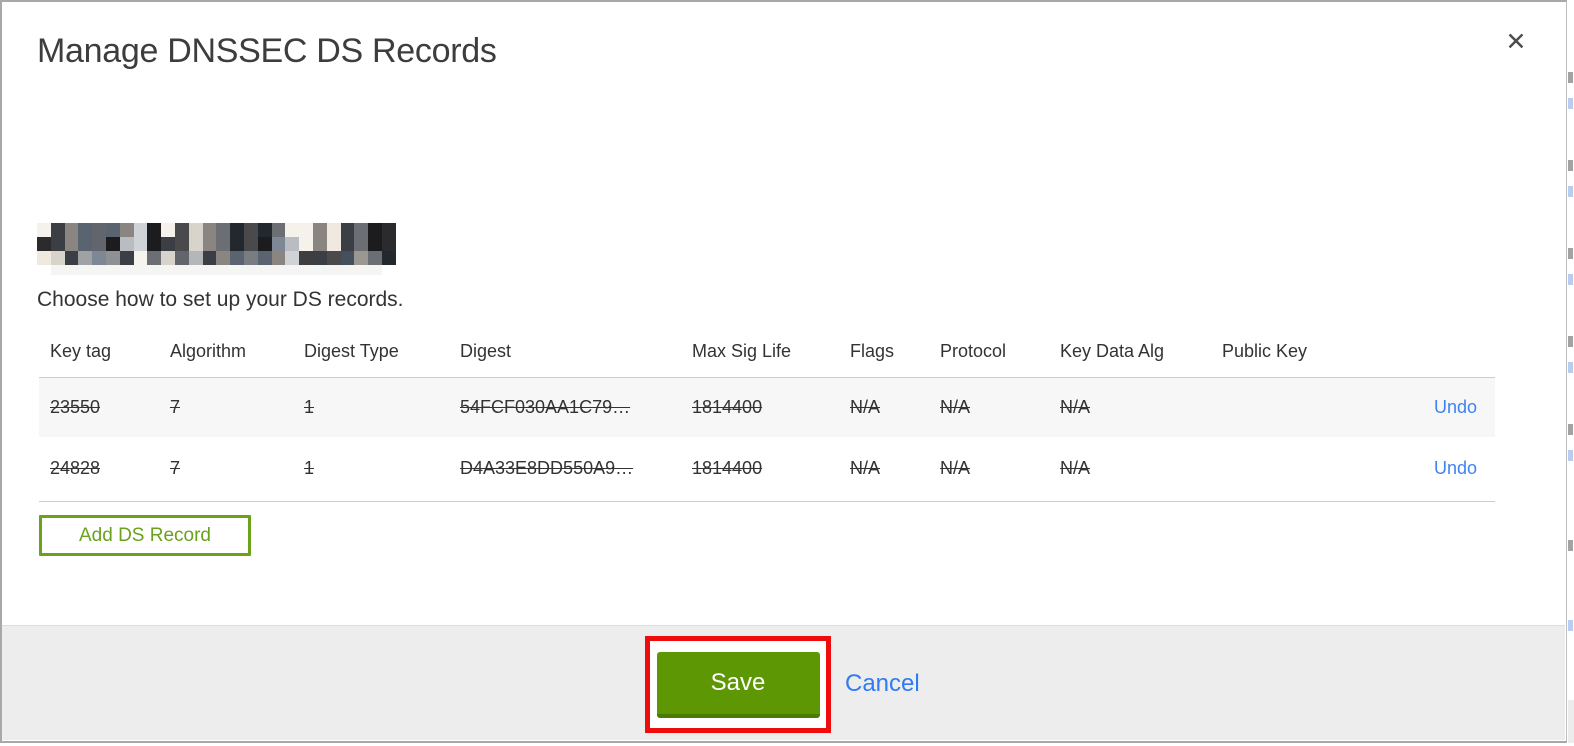 This screenshot has width=1574, height=746. I want to click on column-header-key-tag: Key tag, so click(99, 355).